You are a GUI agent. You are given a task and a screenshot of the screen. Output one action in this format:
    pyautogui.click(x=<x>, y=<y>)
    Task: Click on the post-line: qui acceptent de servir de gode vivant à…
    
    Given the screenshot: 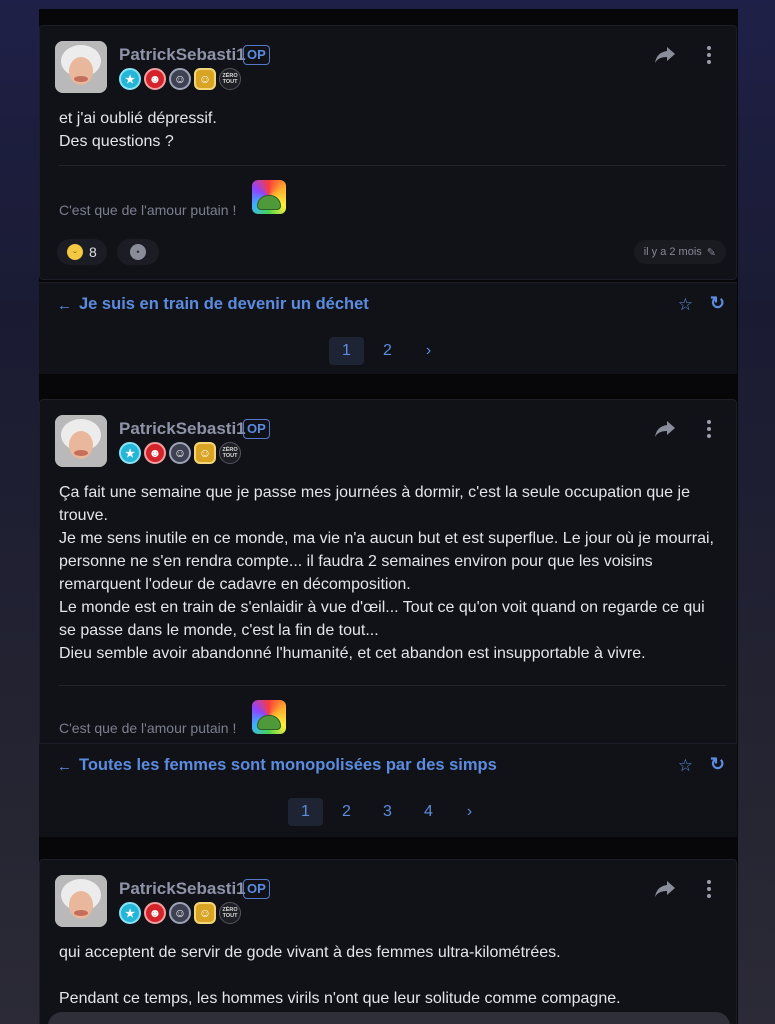 What is the action you would take?
    pyautogui.click(x=310, y=952)
    